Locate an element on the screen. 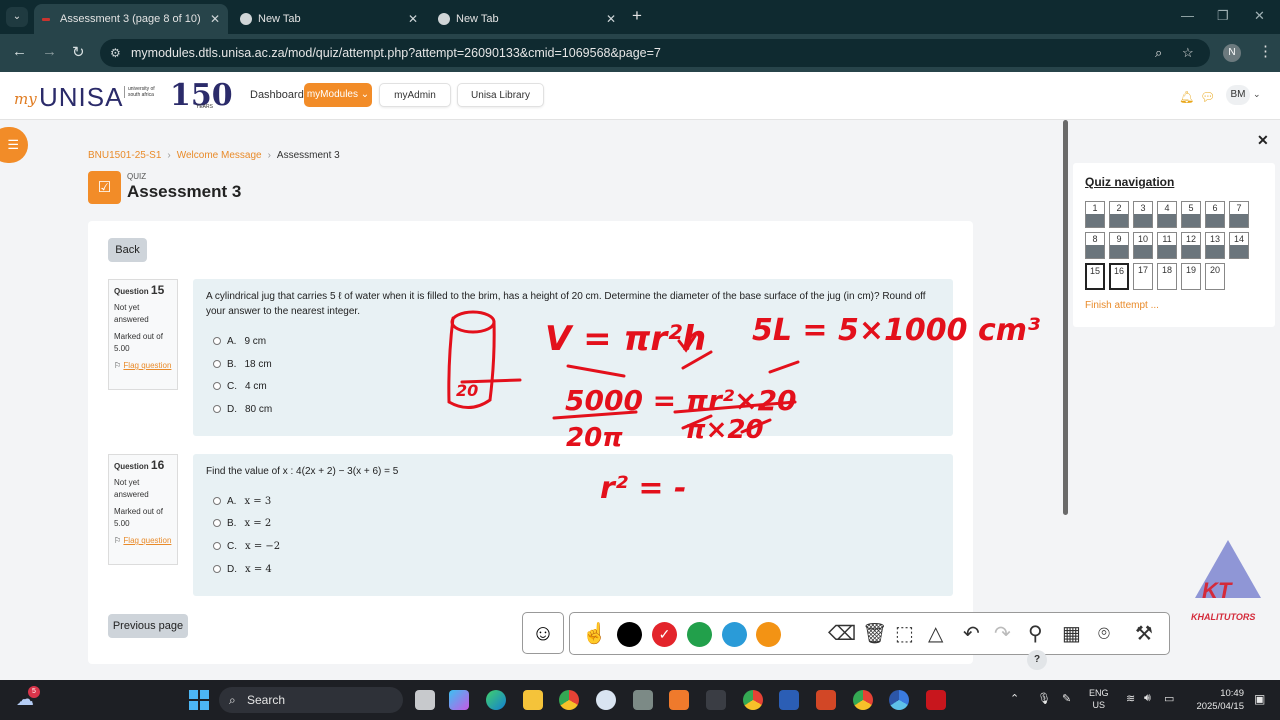 Image resolution: width=1280 pixels, height=720 pixels. quiz-nav-button-6: 6 is located at coordinates (1215, 214).